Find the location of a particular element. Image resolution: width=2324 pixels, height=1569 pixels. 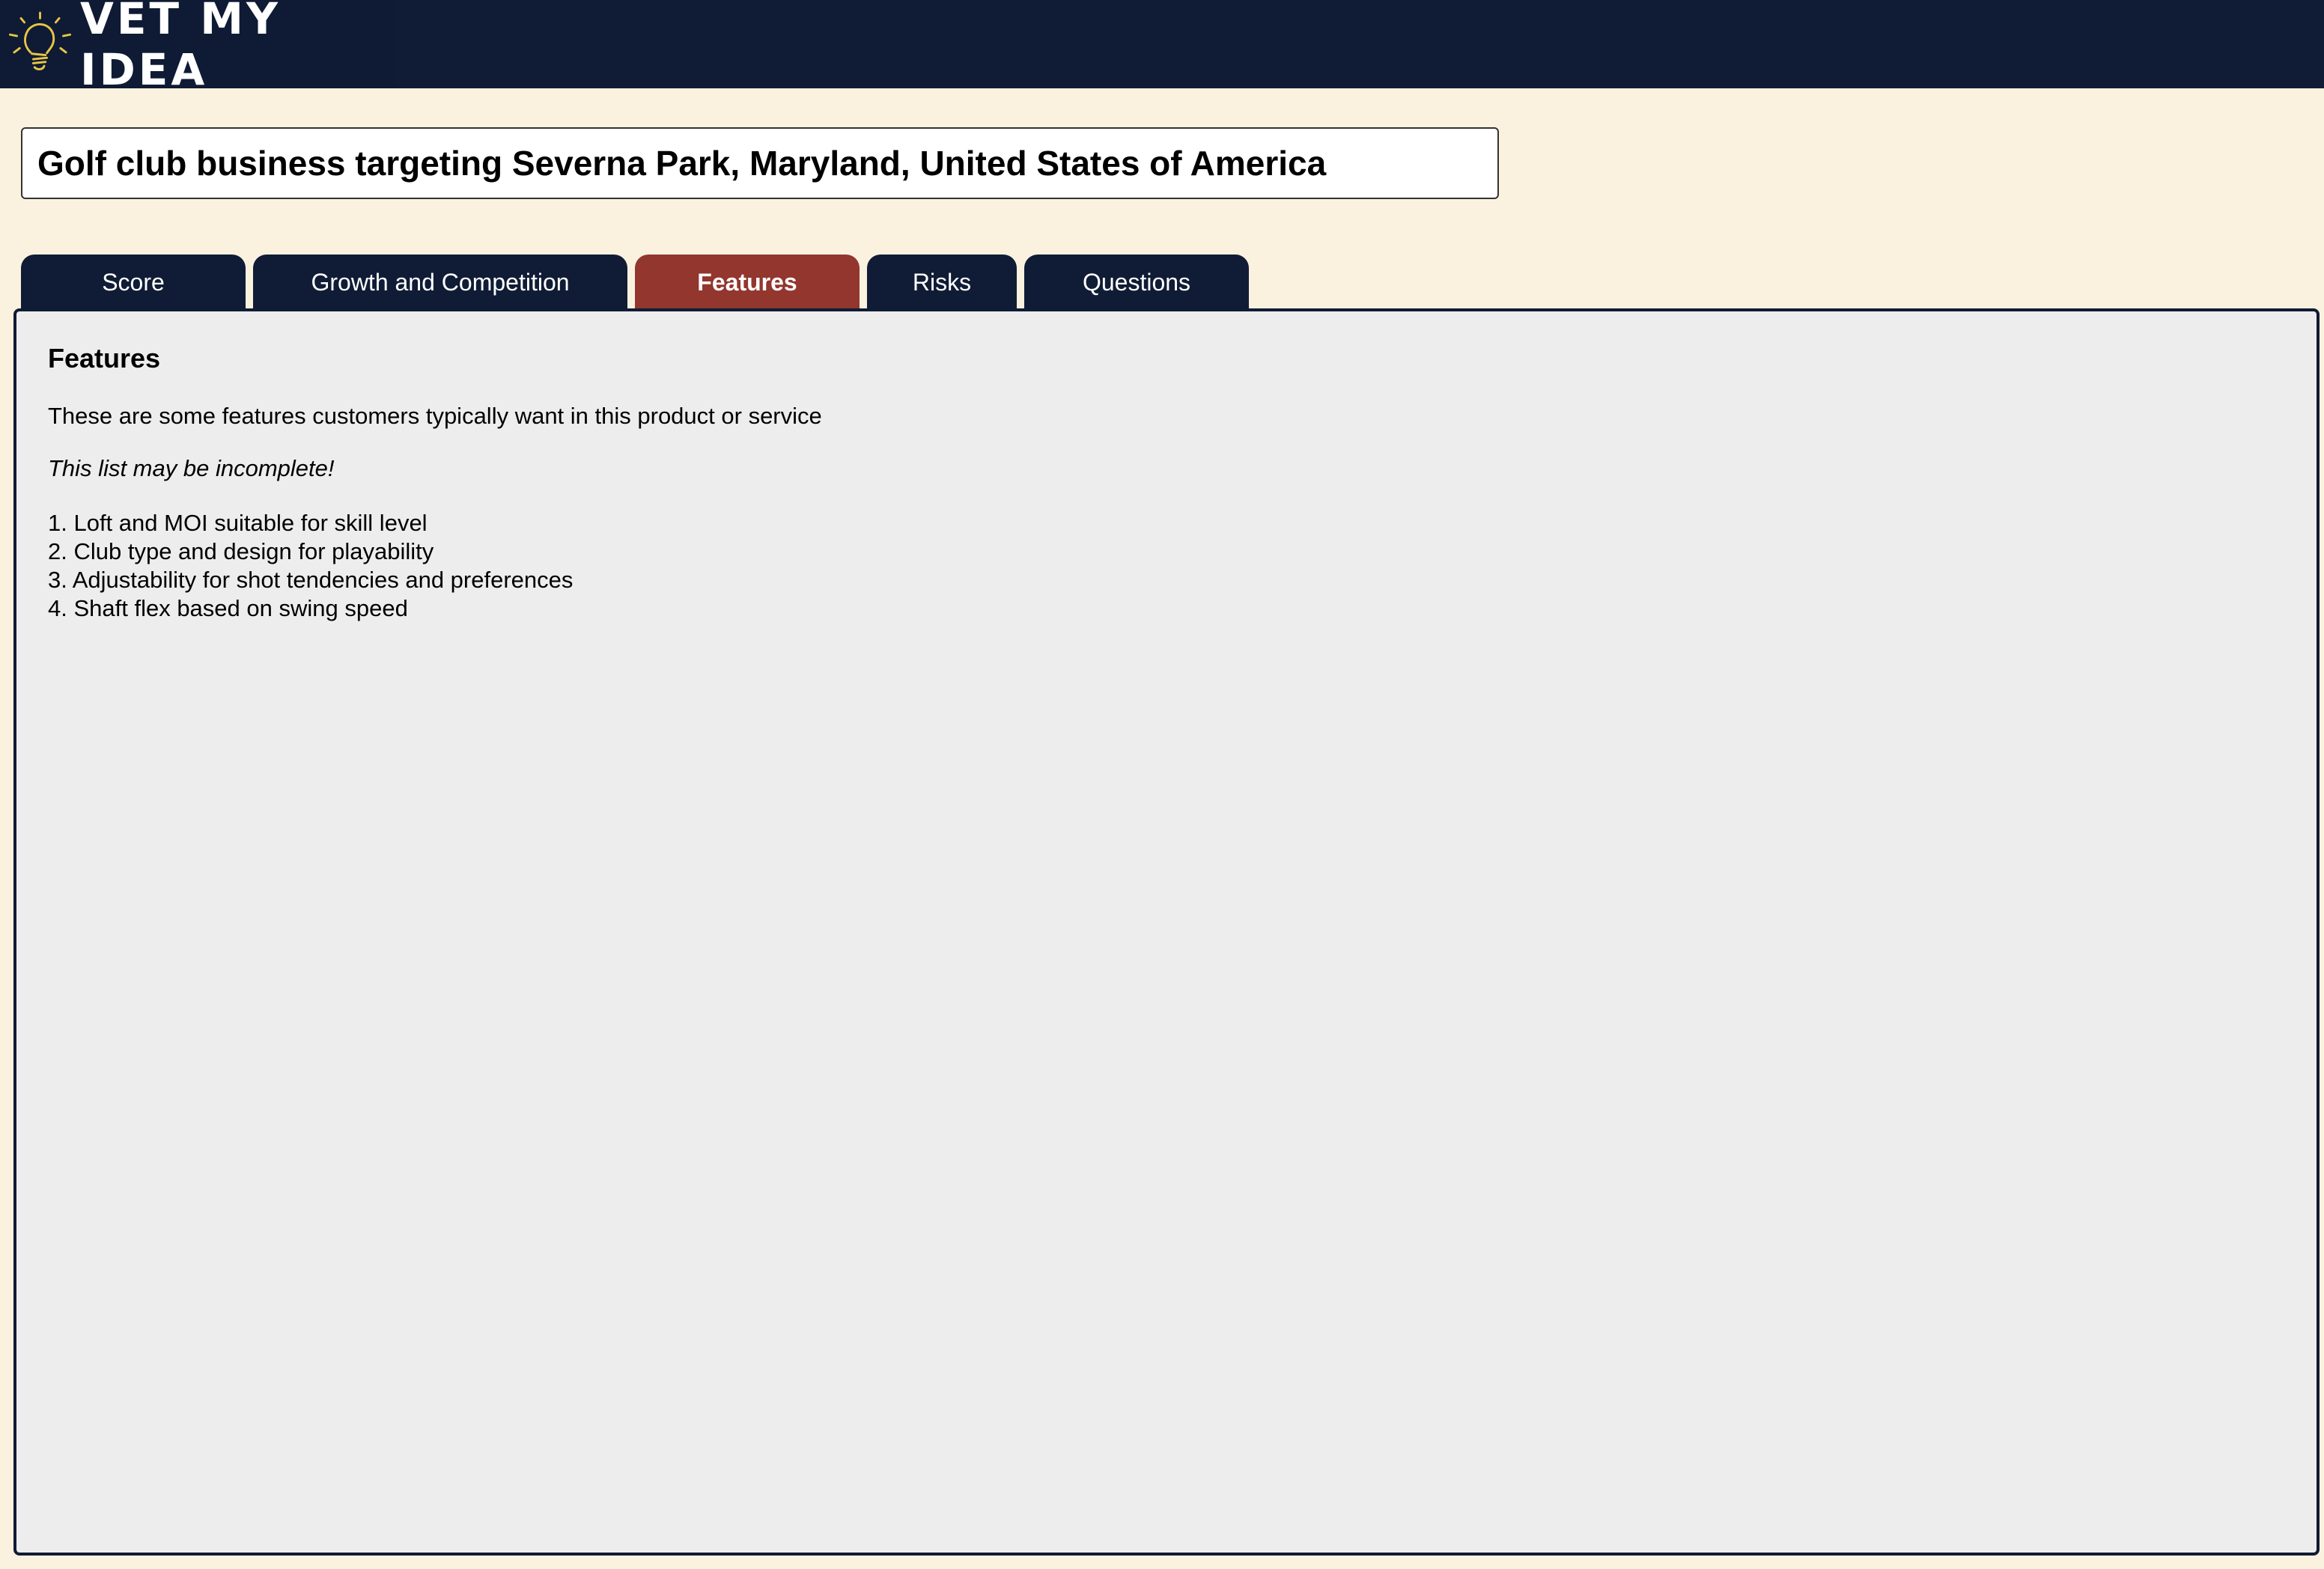

list-item: 1. Loft and MOI suitable for skill level is located at coordinates (238, 523).